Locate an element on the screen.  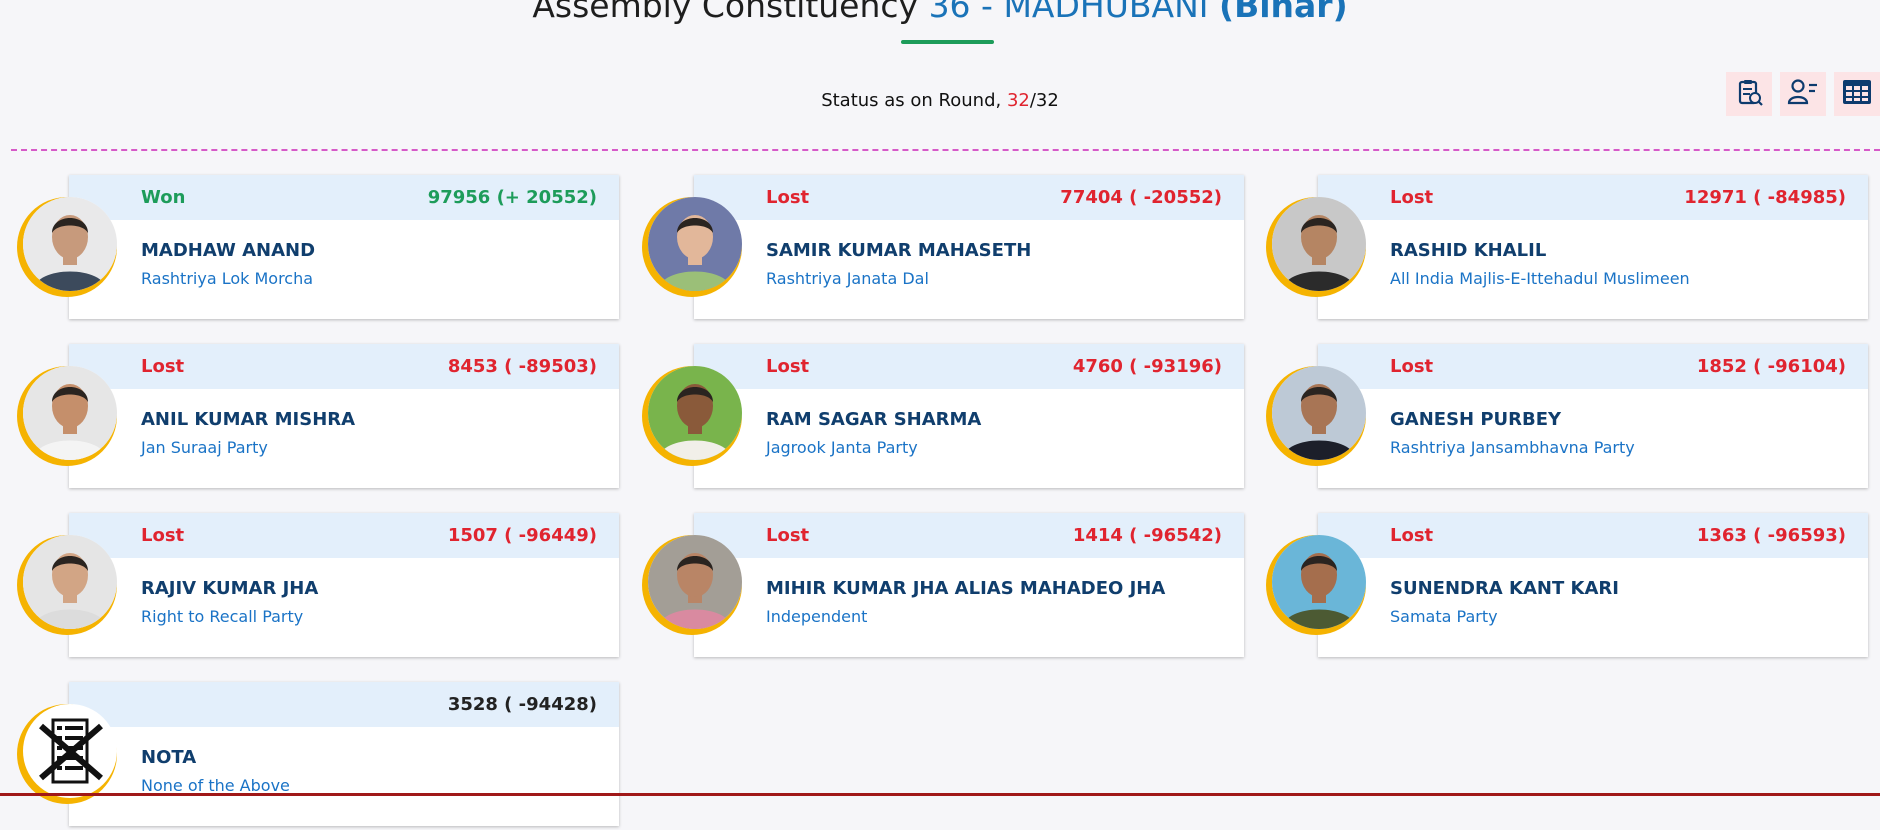
candidate-name: MIHIR KUMAR JHA ALIAS MAHADEO JHA is located at coordinates (966, 588).